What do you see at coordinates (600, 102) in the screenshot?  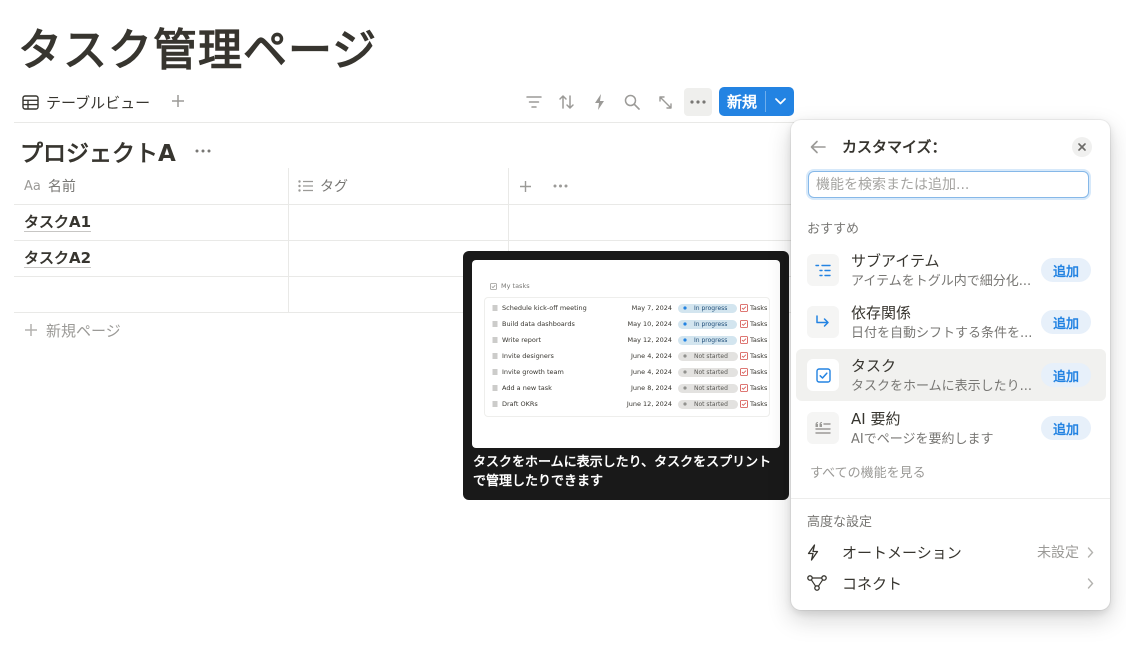 I see `automation-button` at bounding box center [600, 102].